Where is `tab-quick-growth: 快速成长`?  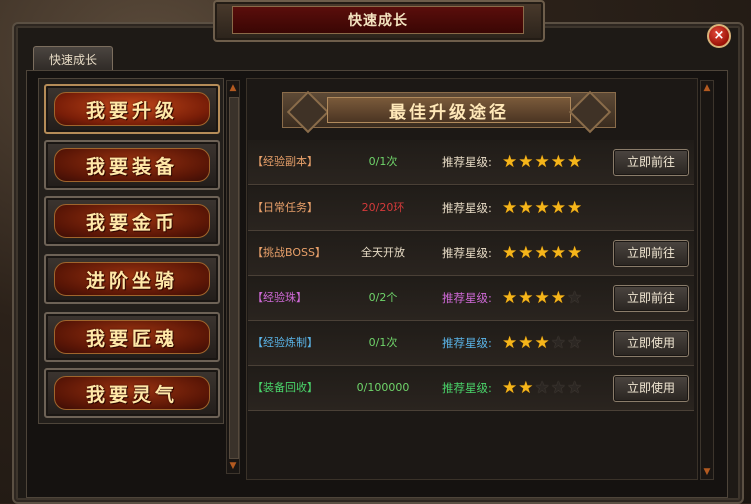 tab-quick-growth: 快速成长 is located at coordinates (73, 58).